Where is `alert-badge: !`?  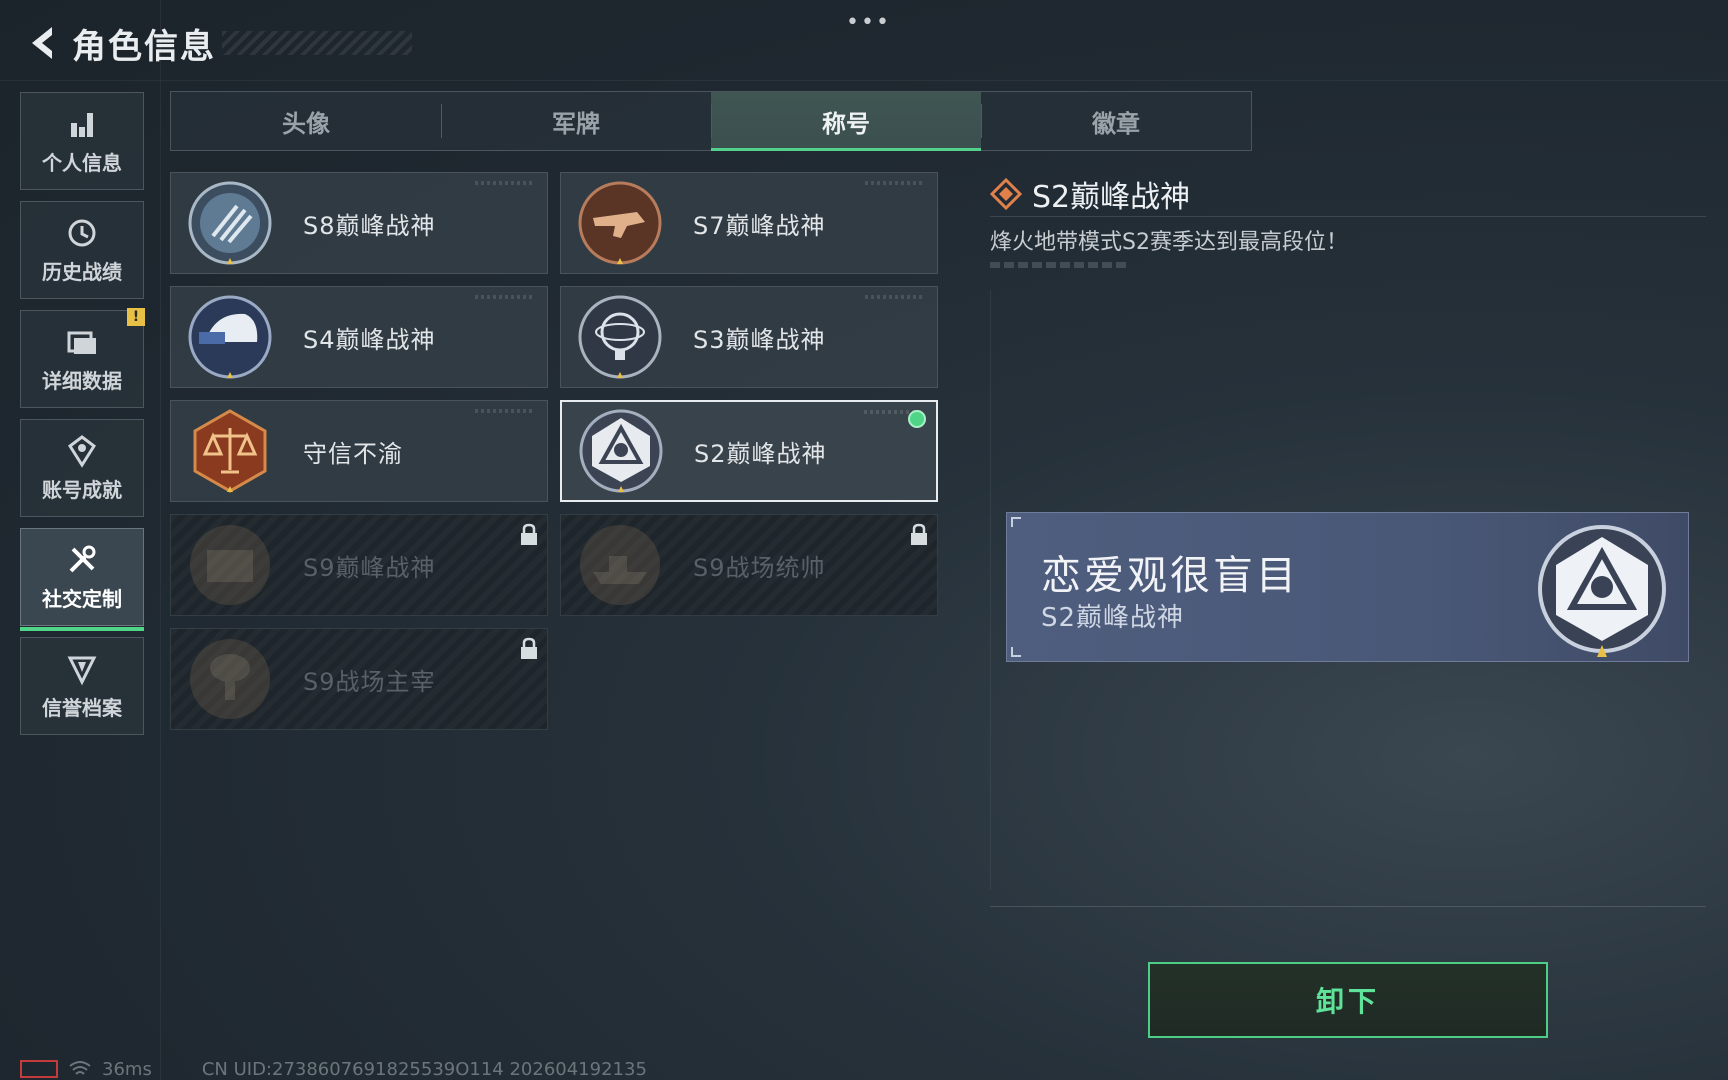 alert-badge: ! is located at coordinates (136, 317).